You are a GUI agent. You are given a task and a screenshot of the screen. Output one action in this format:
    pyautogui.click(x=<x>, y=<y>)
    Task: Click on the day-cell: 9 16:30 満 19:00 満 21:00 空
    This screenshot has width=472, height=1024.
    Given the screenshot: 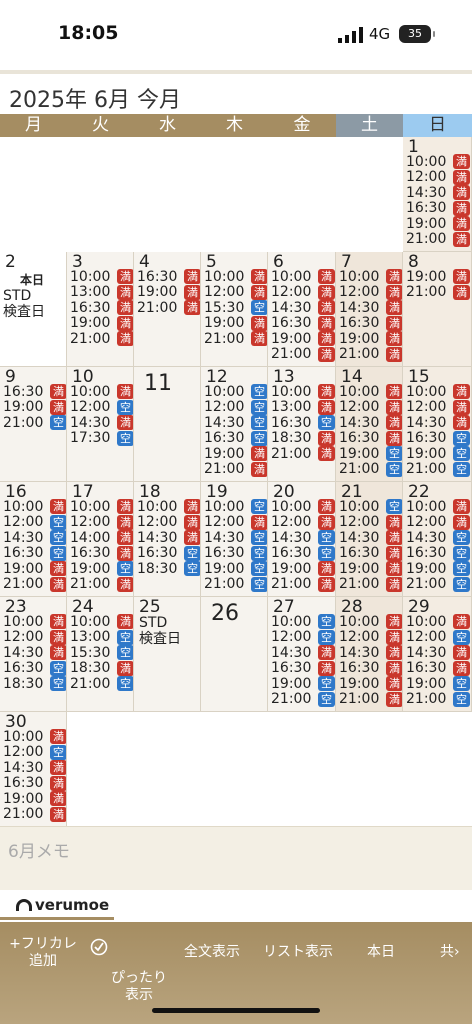 What is the action you would take?
    pyautogui.click(x=33, y=424)
    